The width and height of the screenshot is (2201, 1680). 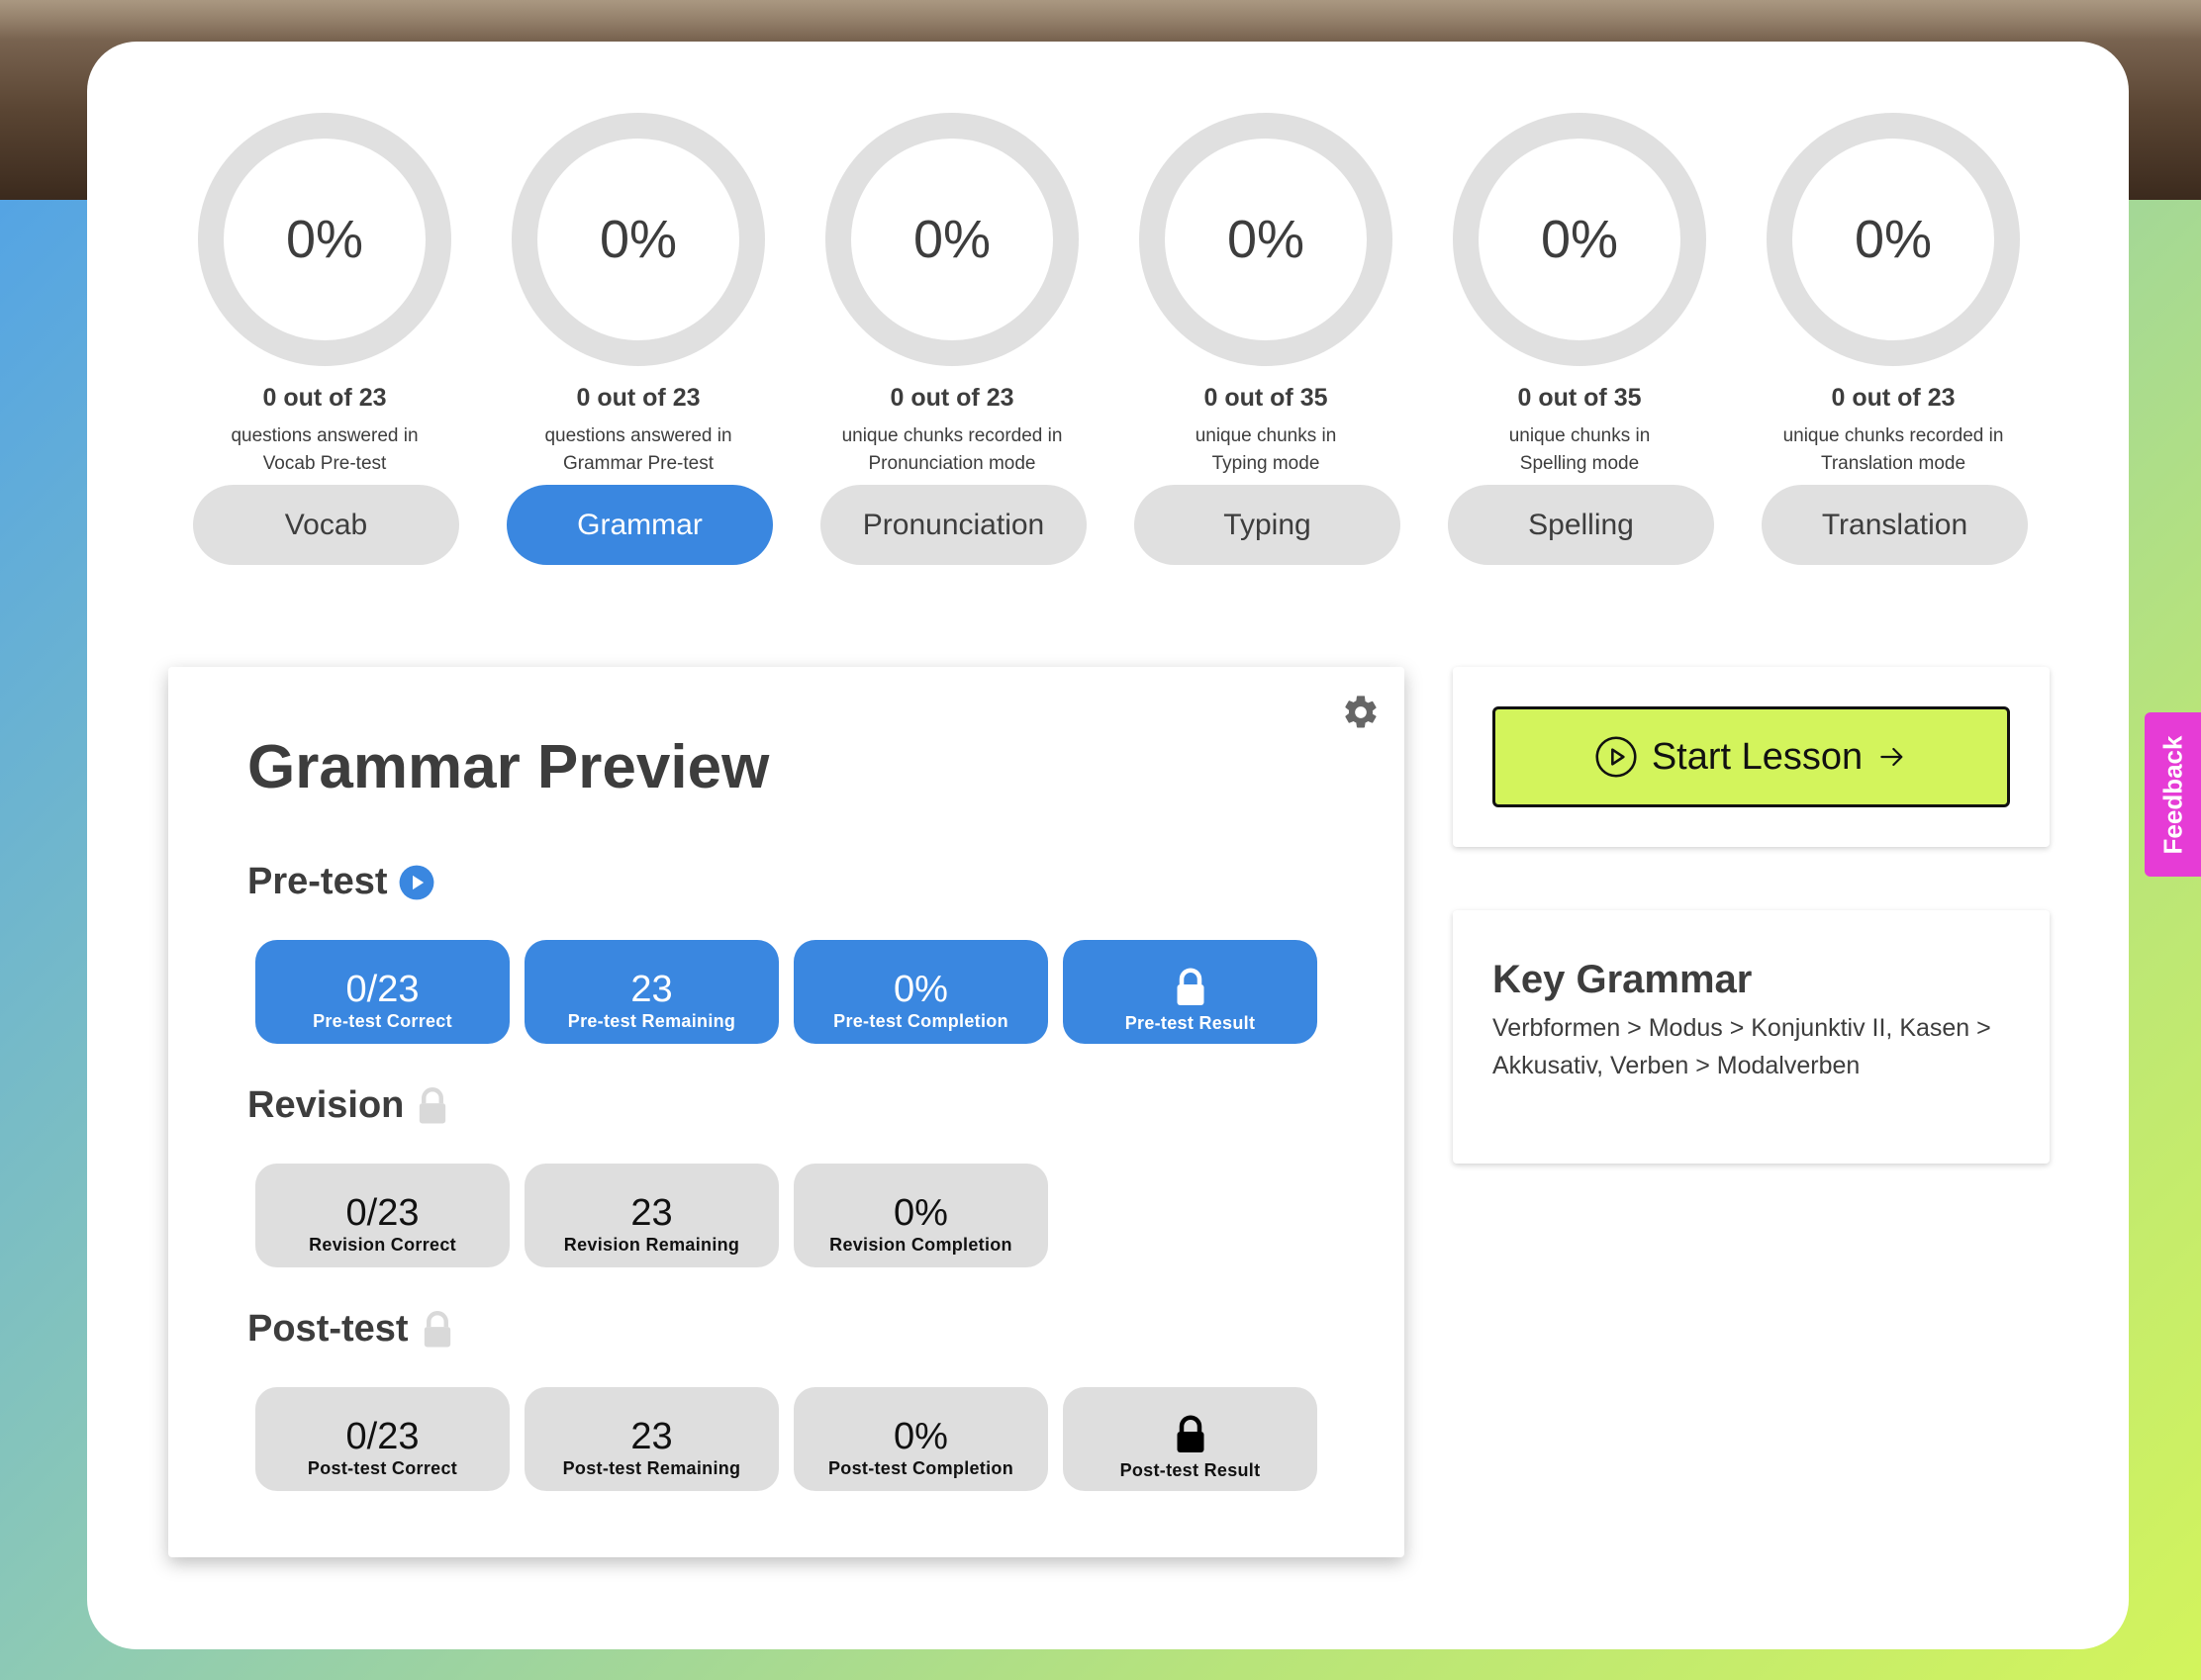 I want to click on pretest-correct-stat: 0/23 Pre-test Correct, so click(x=383, y=992).